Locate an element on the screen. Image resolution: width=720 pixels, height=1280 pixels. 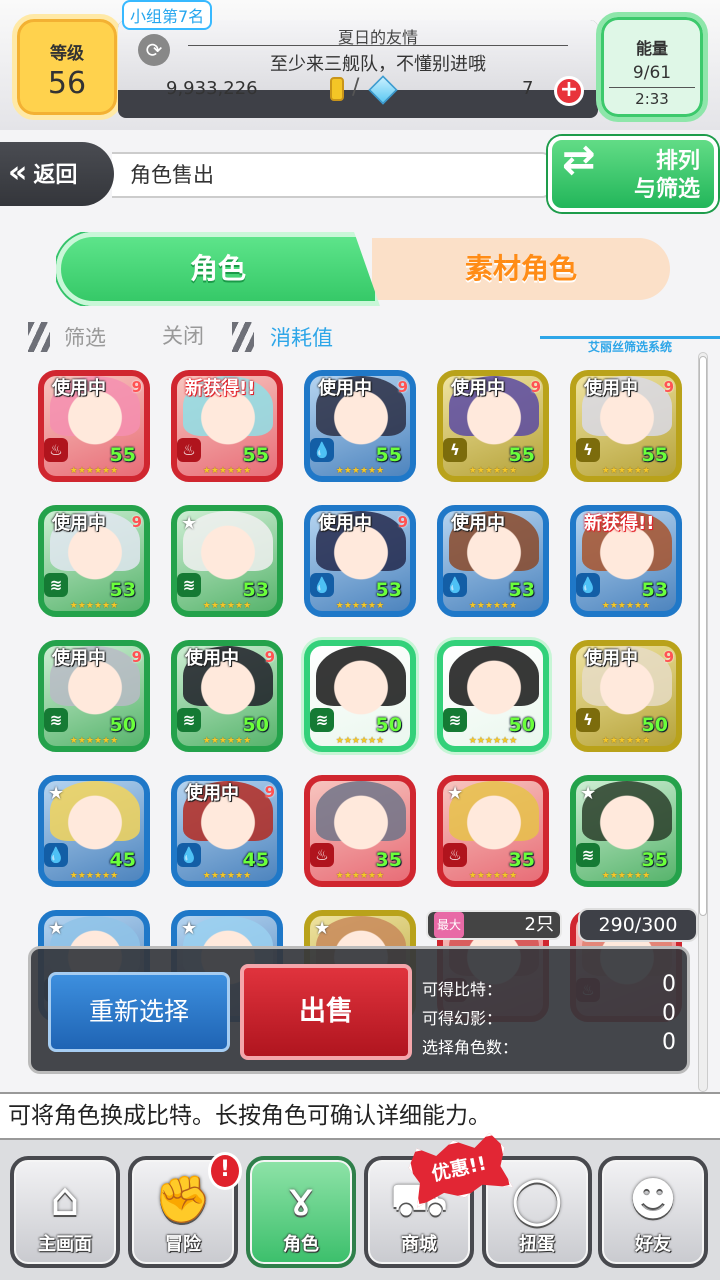
nav-button-rabbit: ɤ 角色 is located at coordinates (301, 1212).